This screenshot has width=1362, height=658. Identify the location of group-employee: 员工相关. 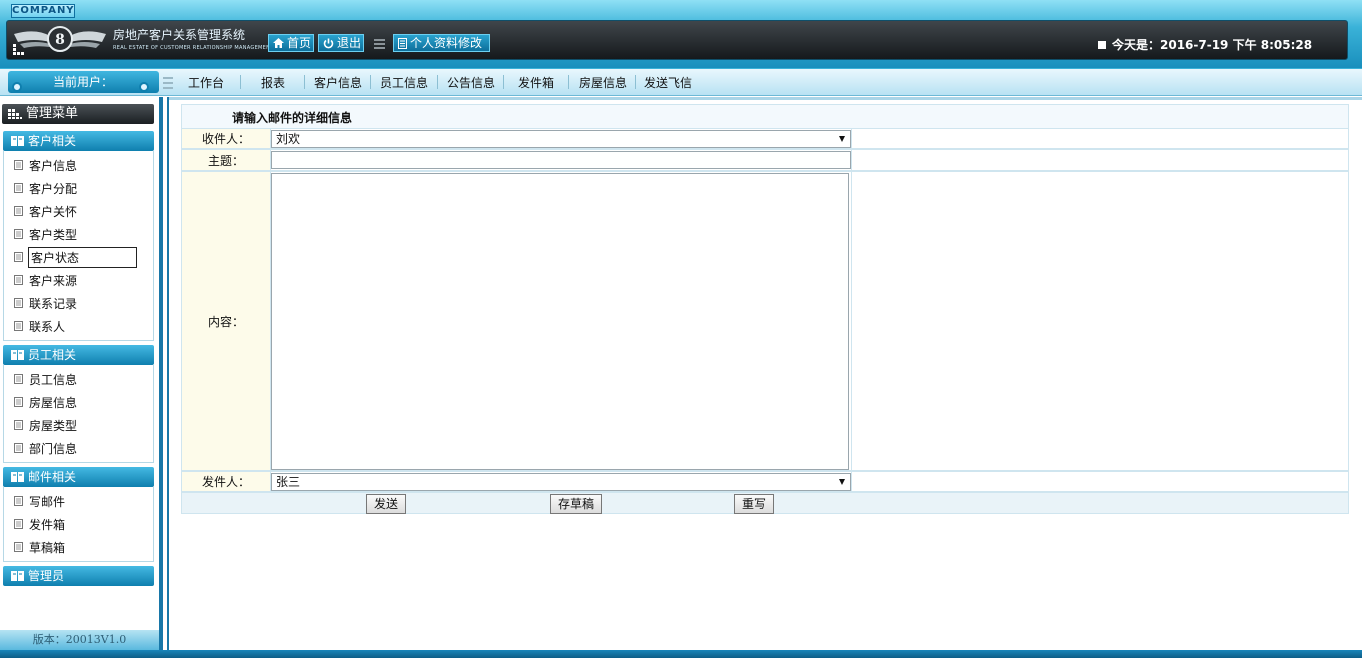
(78, 355).